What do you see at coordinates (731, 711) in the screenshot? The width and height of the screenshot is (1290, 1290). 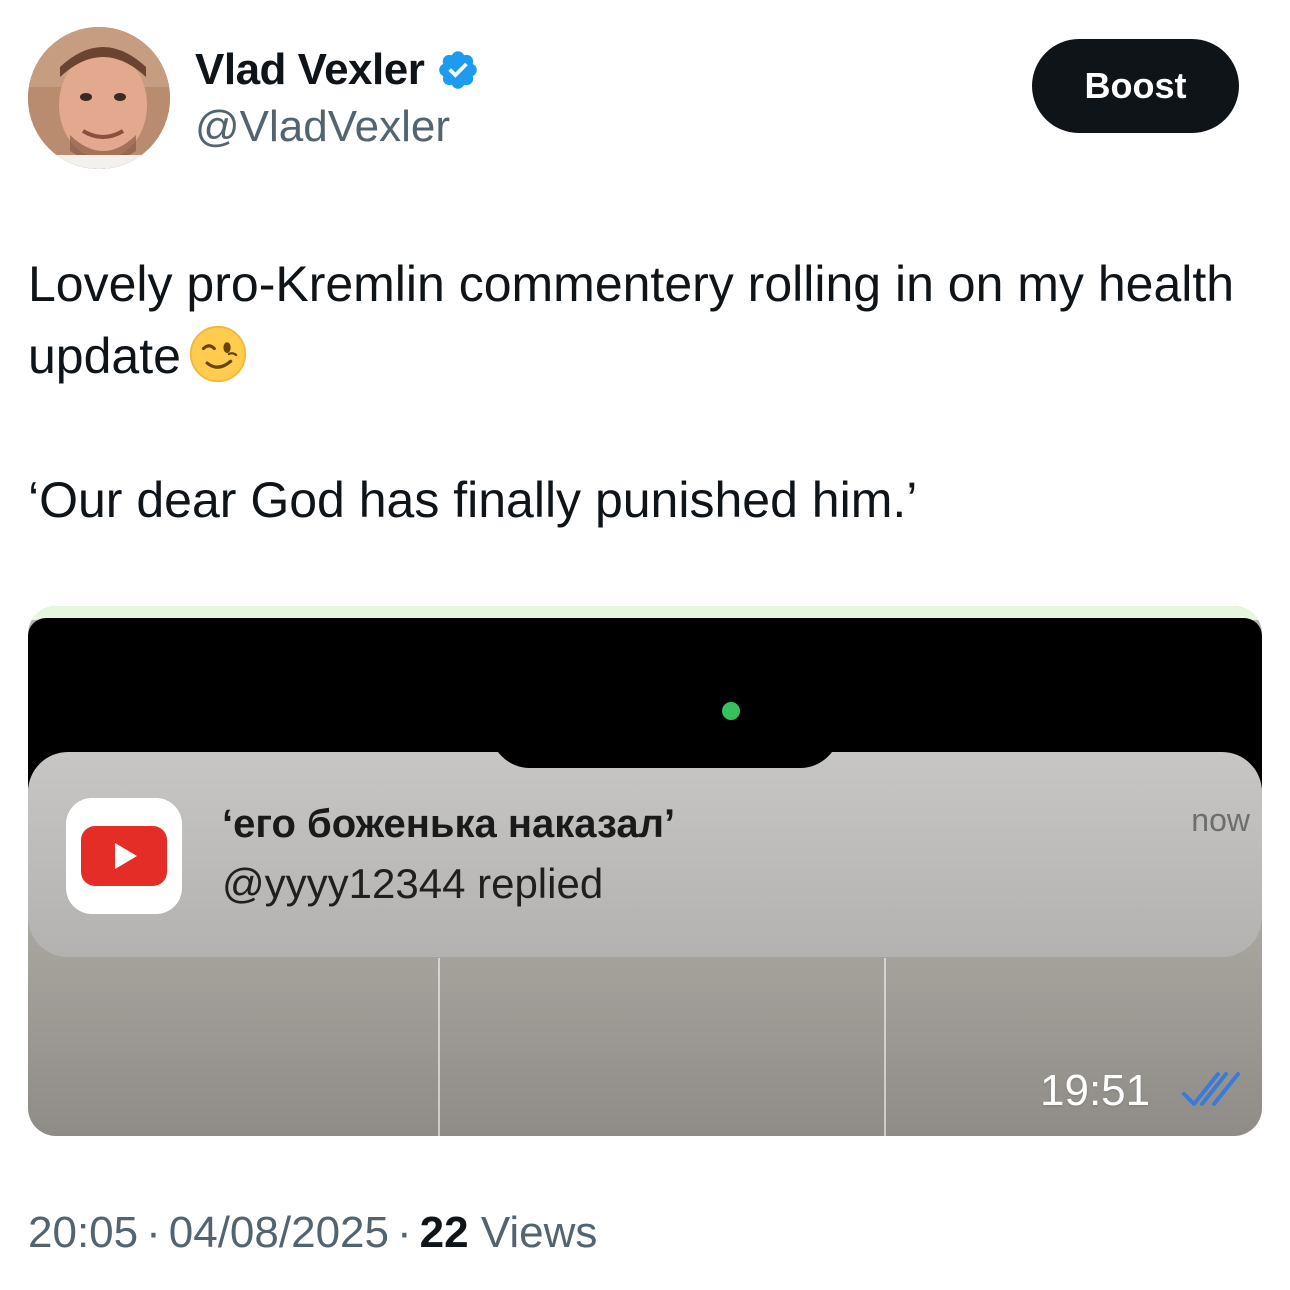 I see `camera-indicator-dot` at bounding box center [731, 711].